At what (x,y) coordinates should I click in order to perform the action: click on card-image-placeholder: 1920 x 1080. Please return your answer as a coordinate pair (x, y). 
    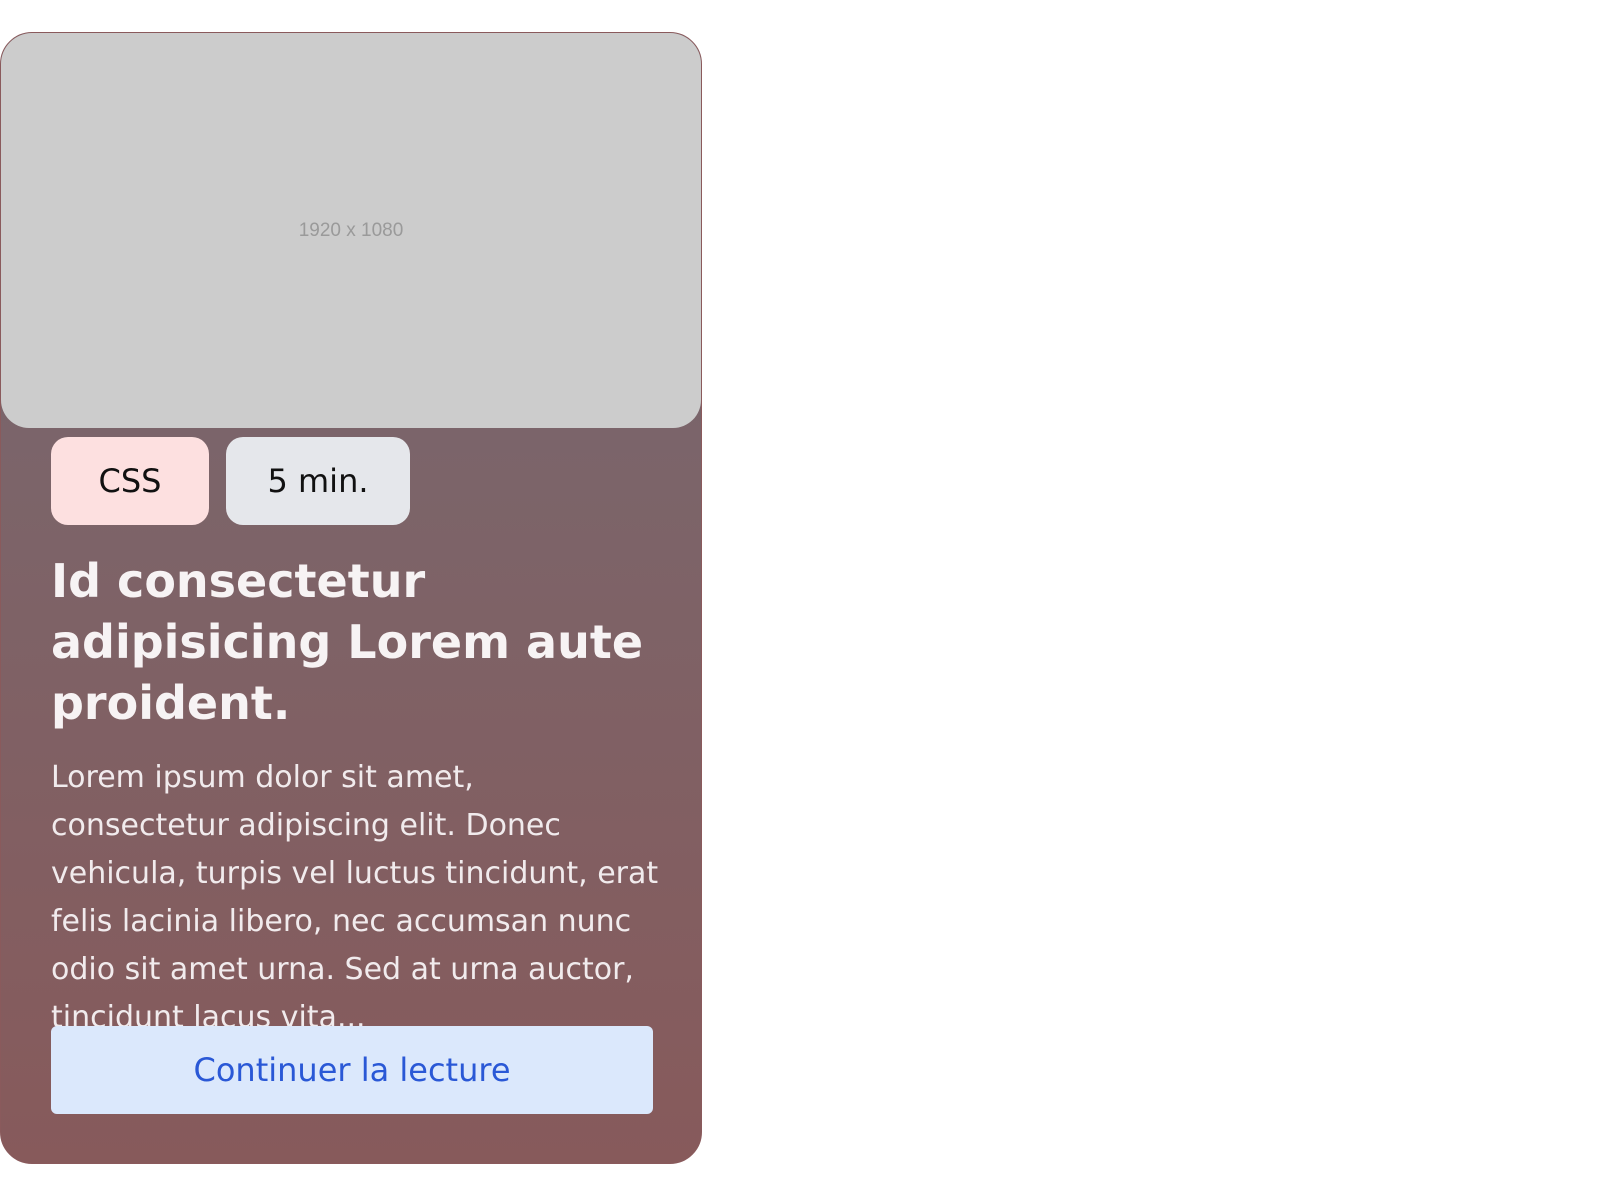
    Looking at the image, I should click on (351, 230).